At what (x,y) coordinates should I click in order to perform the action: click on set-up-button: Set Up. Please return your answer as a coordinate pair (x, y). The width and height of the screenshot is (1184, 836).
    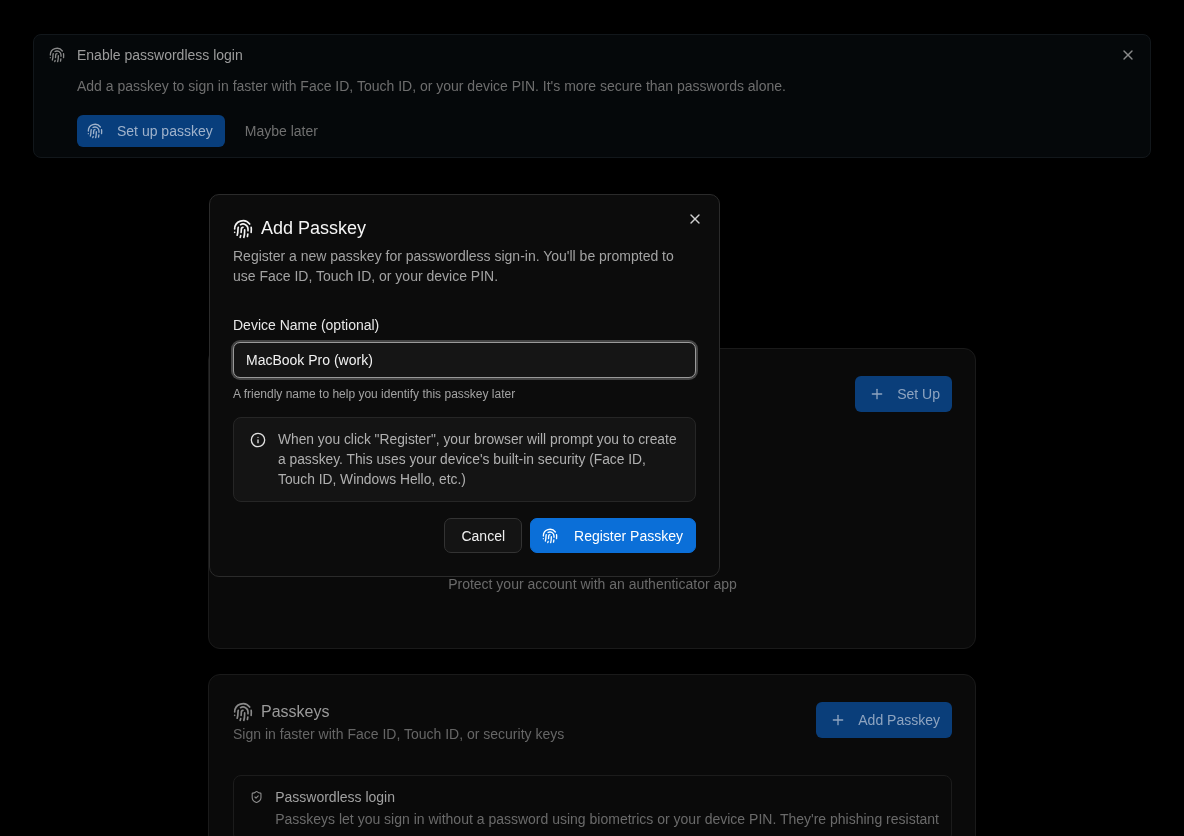
    Looking at the image, I should click on (903, 394).